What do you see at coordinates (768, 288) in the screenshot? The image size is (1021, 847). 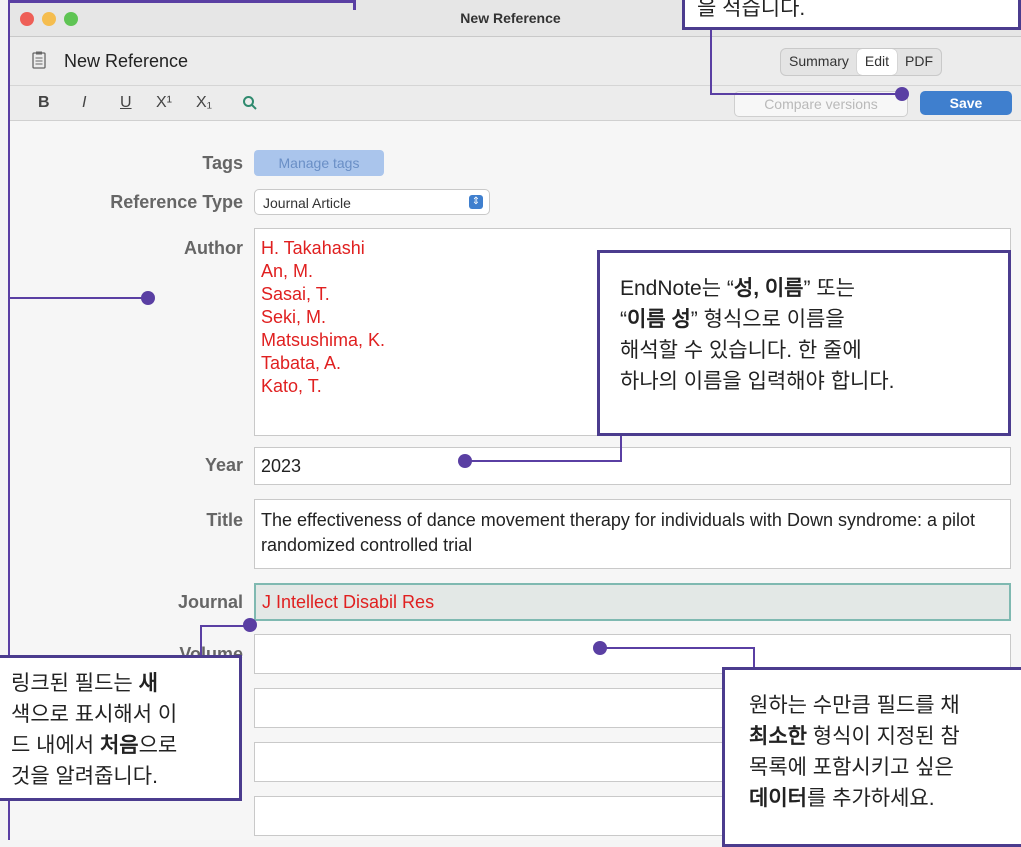 I see `callout-text-bold: 성, 이름` at bounding box center [768, 288].